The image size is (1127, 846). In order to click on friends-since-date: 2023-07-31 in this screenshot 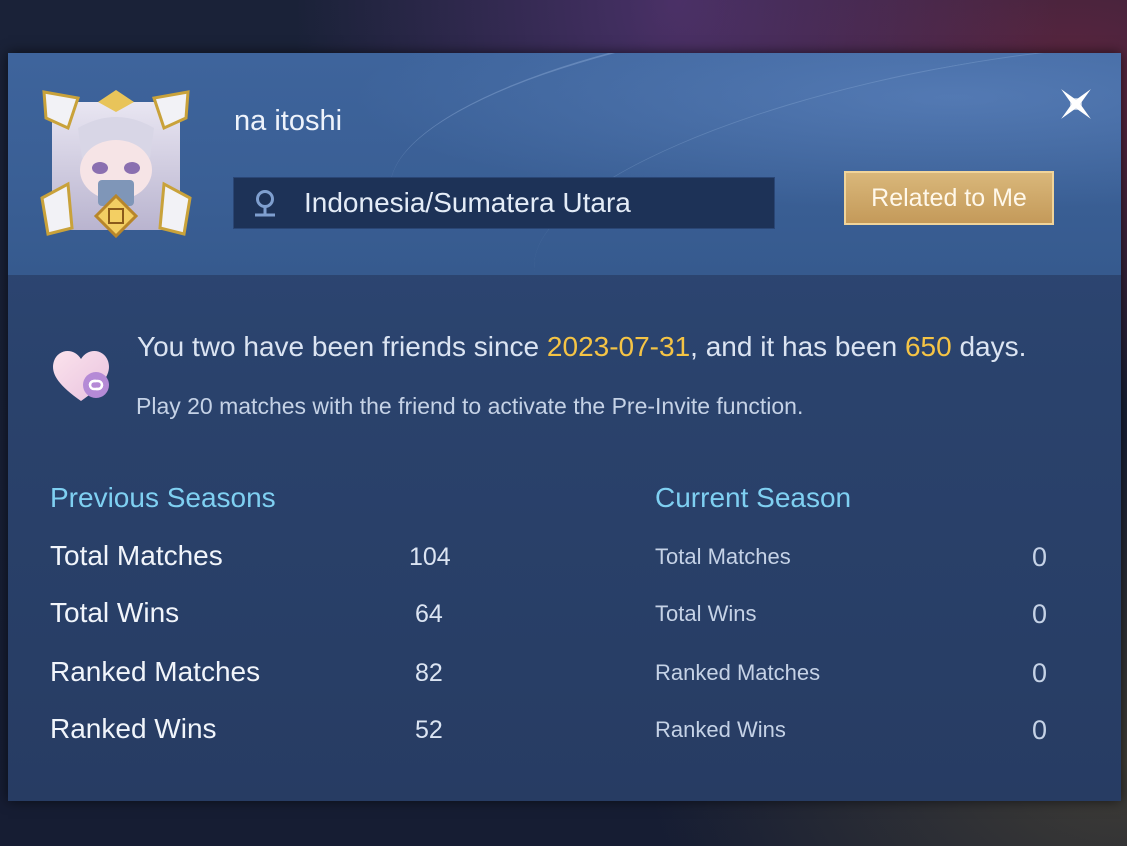, I will do `click(618, 346)`.